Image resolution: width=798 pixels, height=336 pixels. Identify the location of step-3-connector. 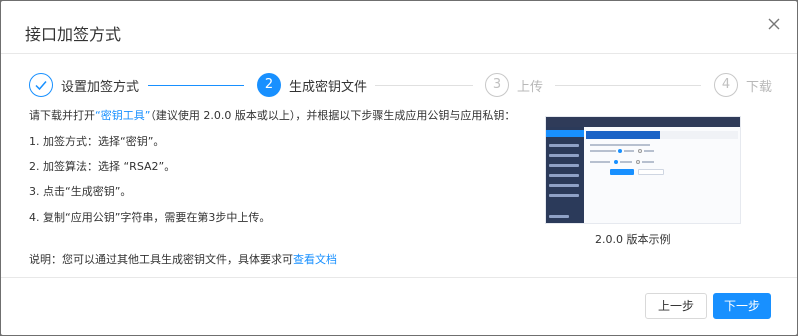
(628, 85).